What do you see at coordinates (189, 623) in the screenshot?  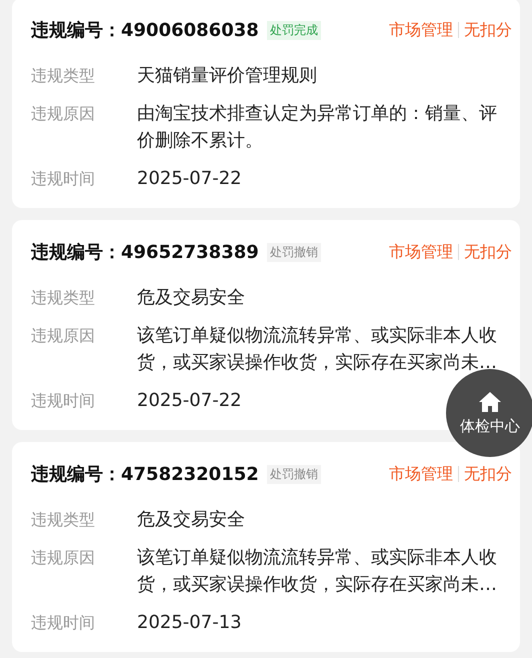 I see `field-value: 2025-07-13` at bounding box center [189, 623].